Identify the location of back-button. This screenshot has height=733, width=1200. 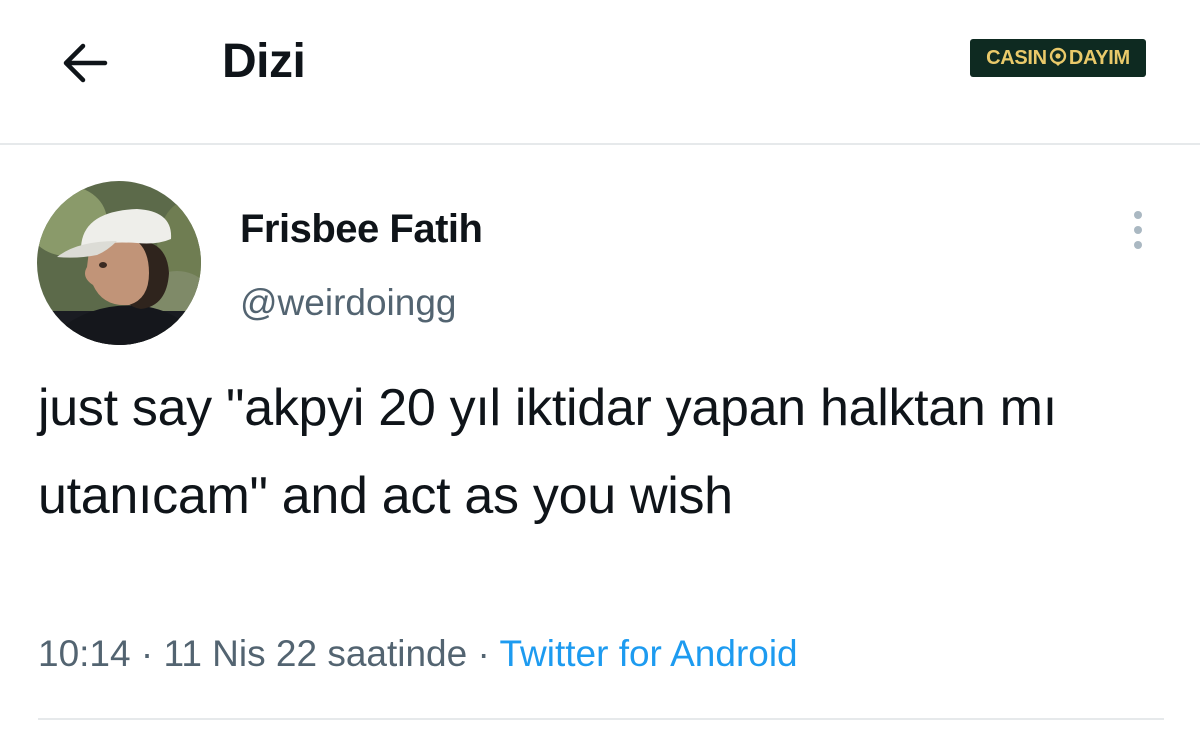
(85, 63).